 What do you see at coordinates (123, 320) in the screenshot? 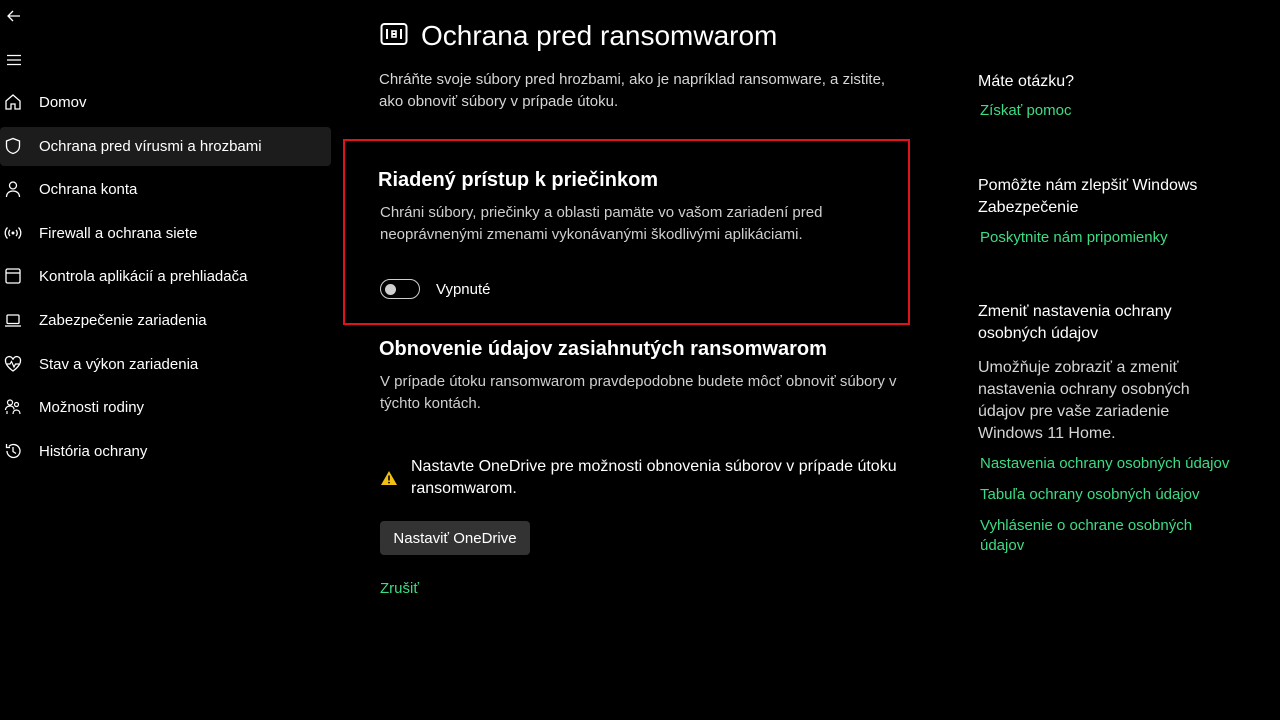
I see `sidebar-item-label: Zabezpečenie zariadenia` at bounding box center [123, 320].